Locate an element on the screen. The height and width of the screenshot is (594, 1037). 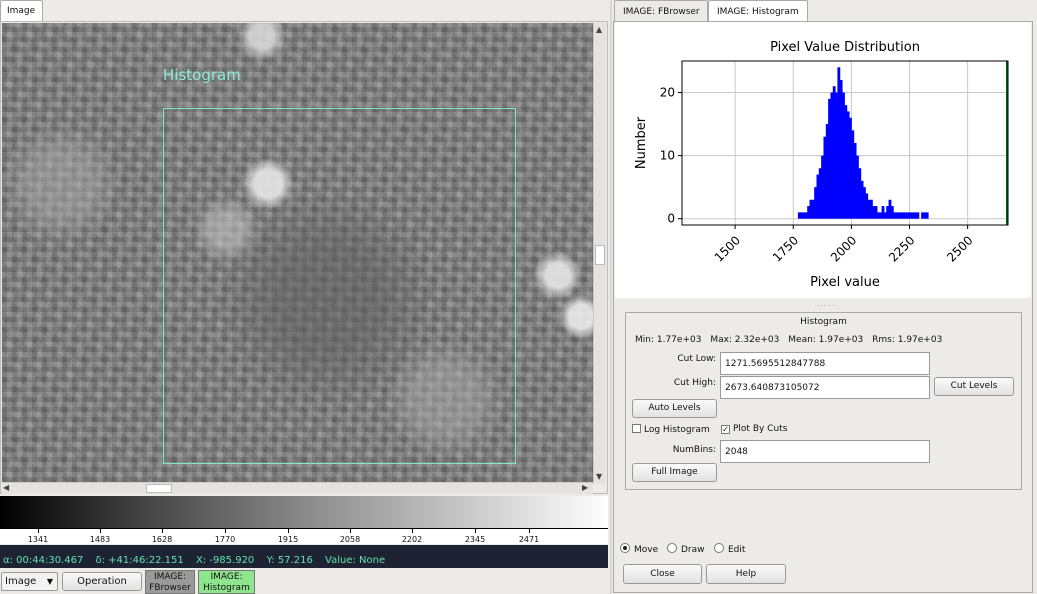
scroll-down-icon: ▼ is located at coordinates (599, 477).